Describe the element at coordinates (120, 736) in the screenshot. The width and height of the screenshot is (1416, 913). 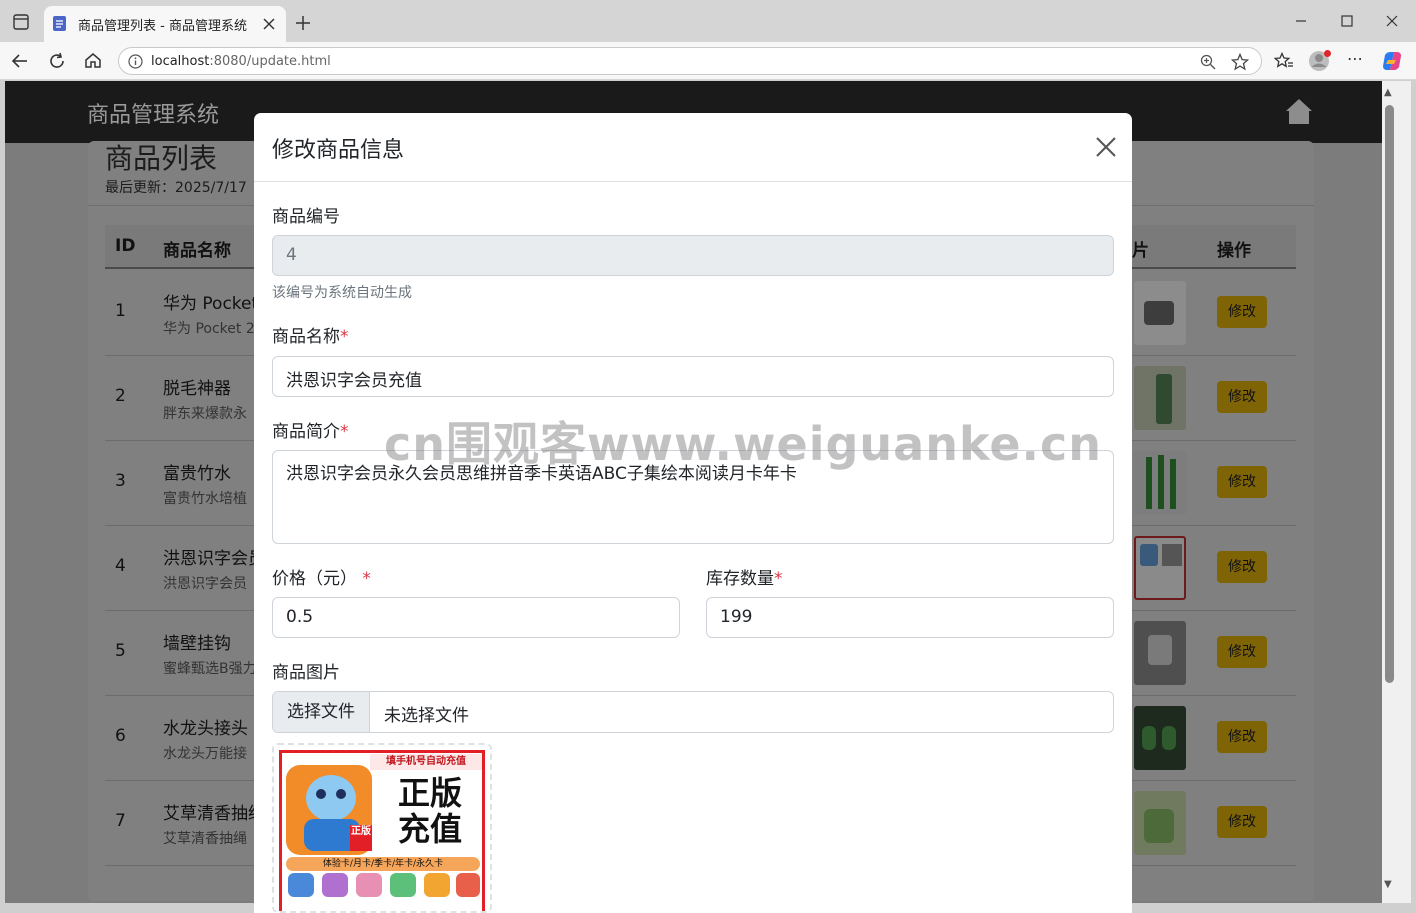
I see `row-id: 6` at that location.